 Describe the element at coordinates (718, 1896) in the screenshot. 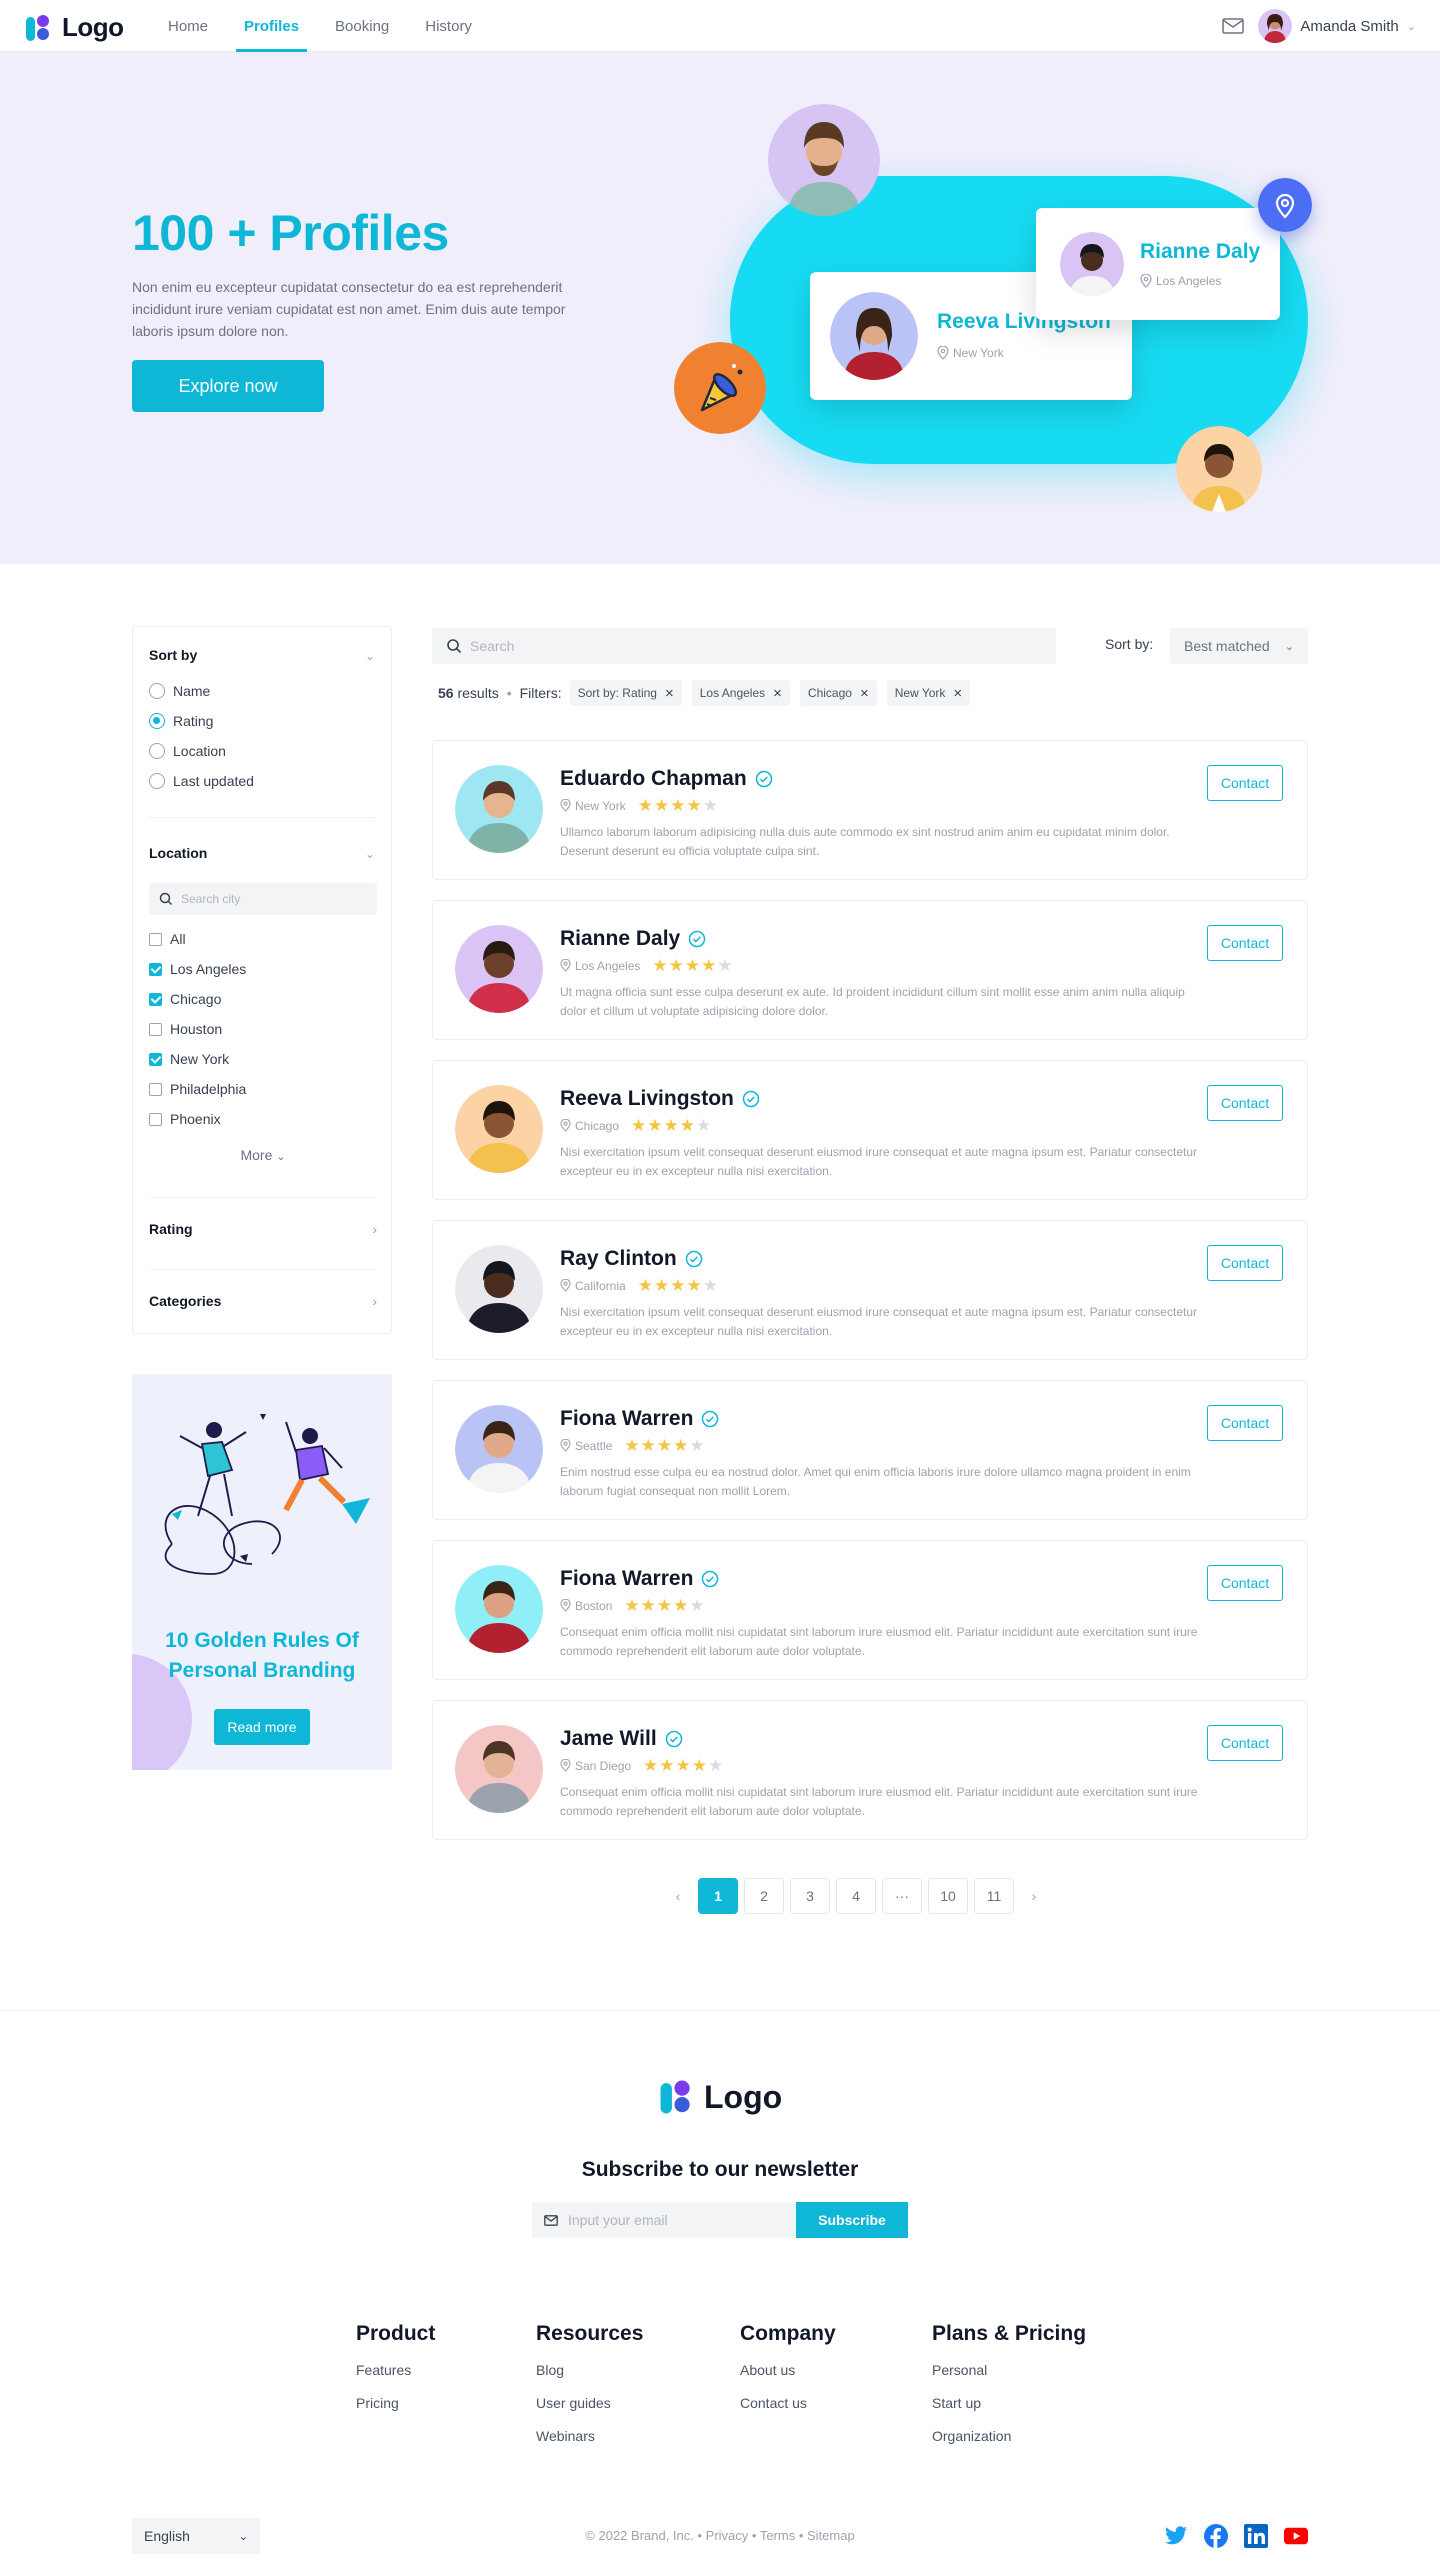

I see `page-button: 1` at that location.